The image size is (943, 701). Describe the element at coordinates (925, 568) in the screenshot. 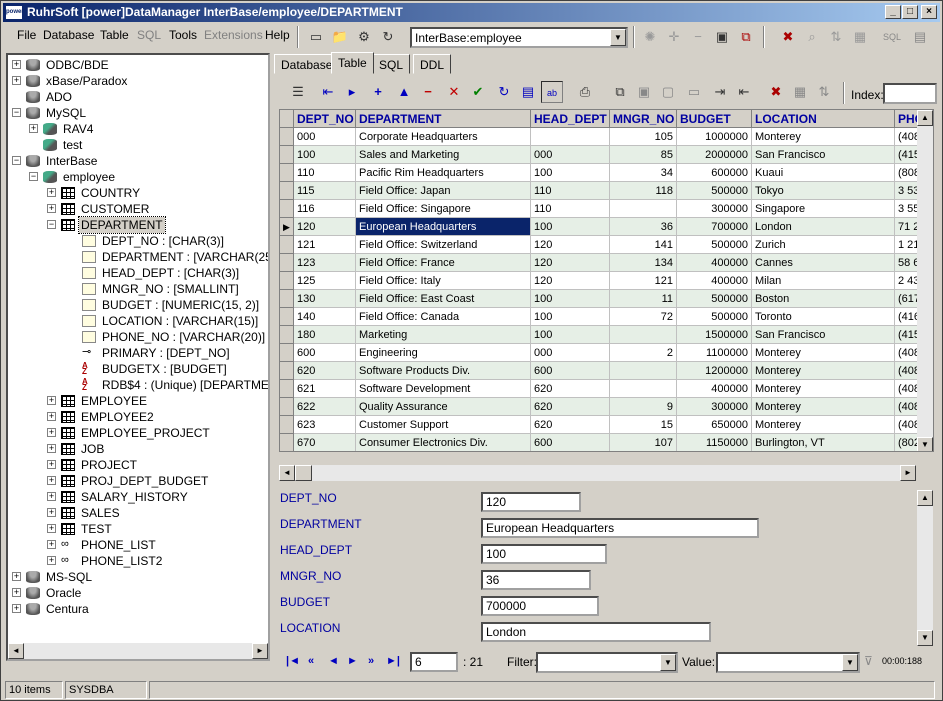

I see `form-vertical-scrollbar: ▲ ▼` at that location.